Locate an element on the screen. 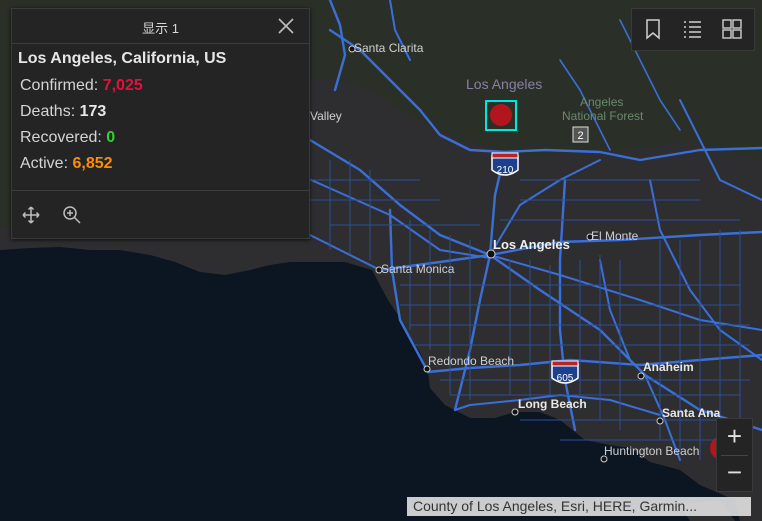 Image resolution: width=762 pixels, height=521 pixels. stat-recovered-label: Recovered: is located at coordinates (61, 137).